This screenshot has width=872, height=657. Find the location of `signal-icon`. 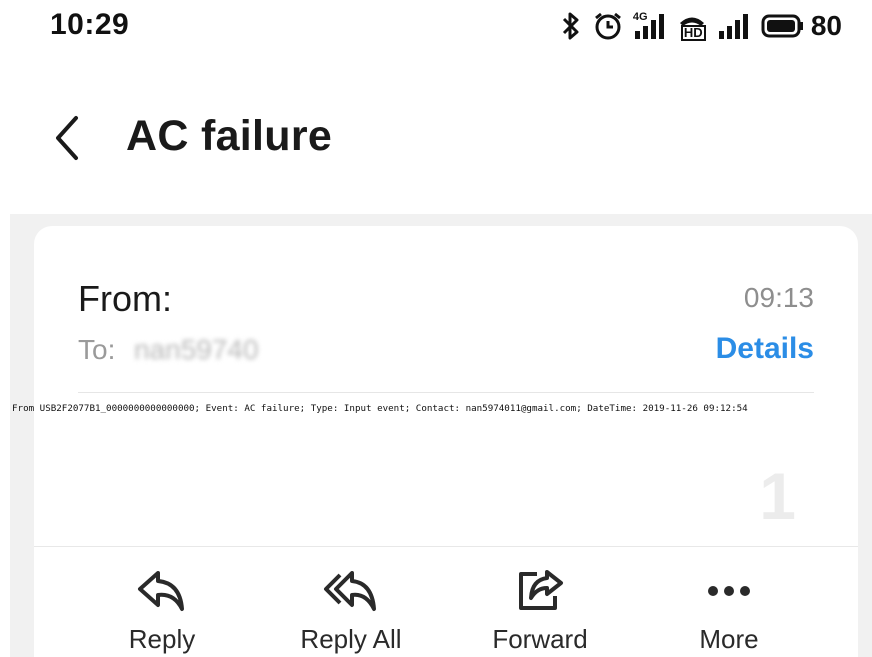

signal-icon is located at coordinates (734, 26).